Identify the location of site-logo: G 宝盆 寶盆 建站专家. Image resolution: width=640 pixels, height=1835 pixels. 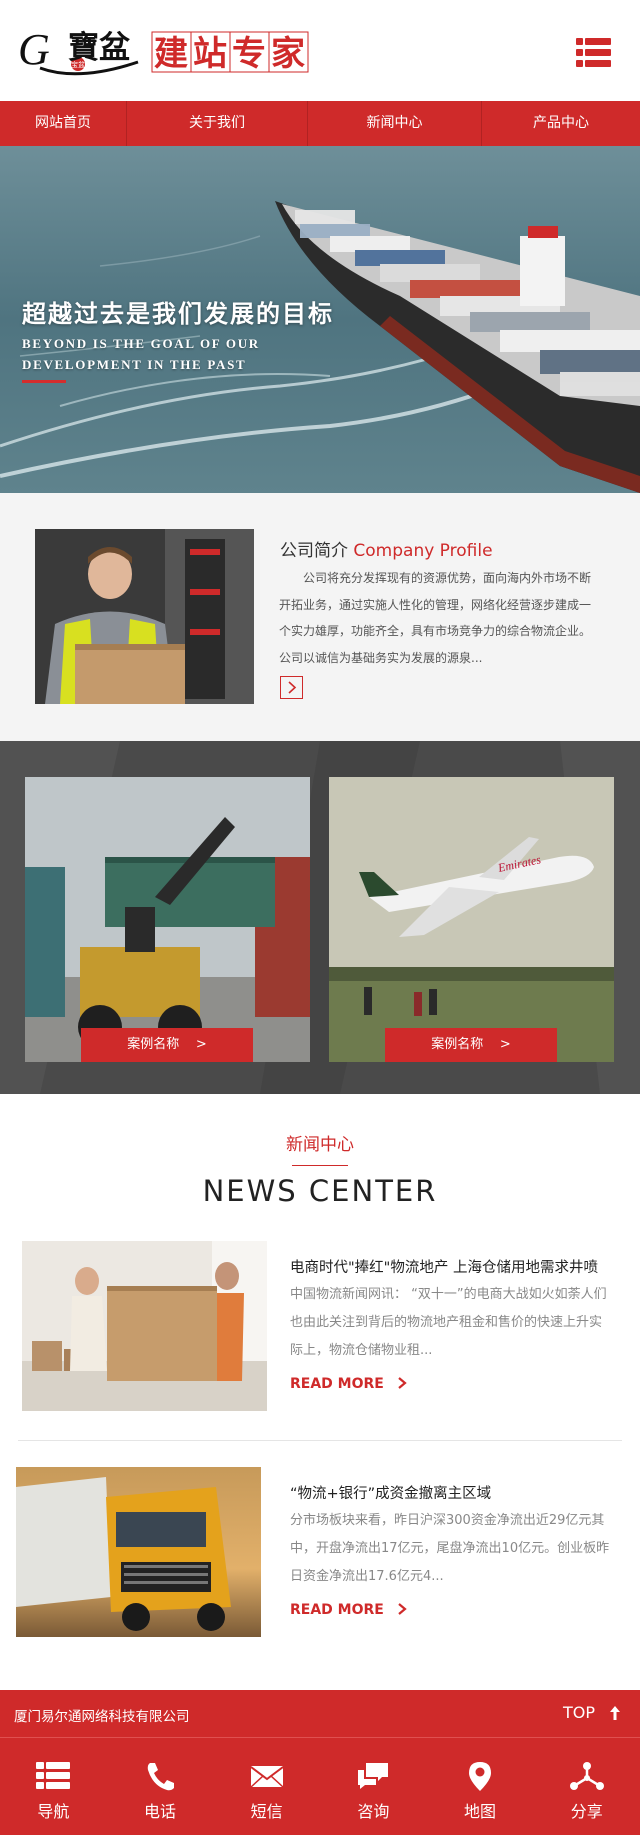
(180, 52).